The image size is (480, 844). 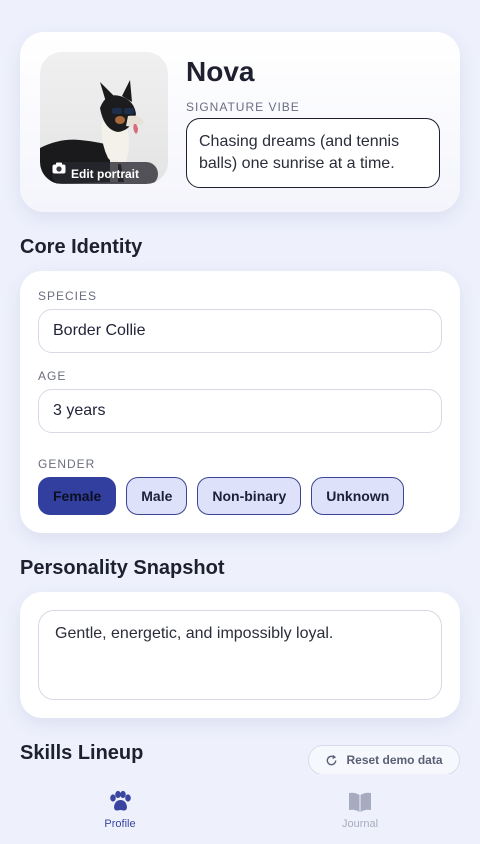 What do you see at coordinates (122, 568) in the screenshot?
I see `personality-heading: Personality Snapshot` at bounding box center [122, 568].